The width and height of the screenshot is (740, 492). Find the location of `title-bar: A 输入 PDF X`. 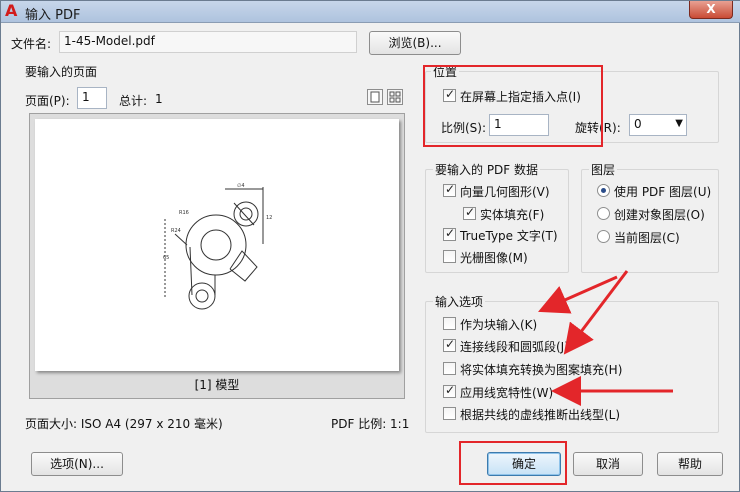

title-bar: A 输入 PDF X is located at coordinates (370, 12).